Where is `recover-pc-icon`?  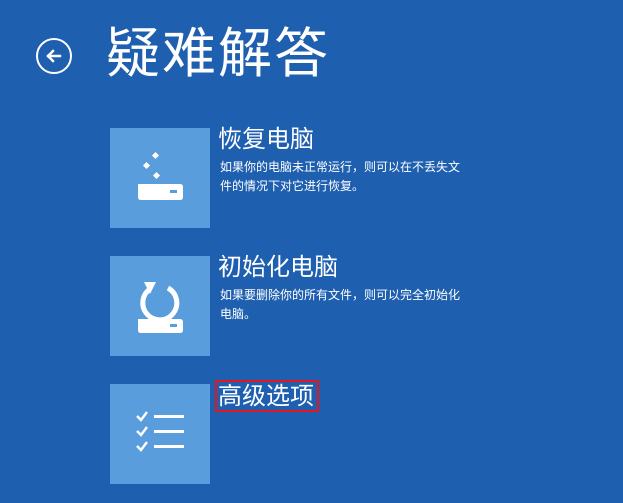 recover-pc-icon is located at coordinates (160, 175).